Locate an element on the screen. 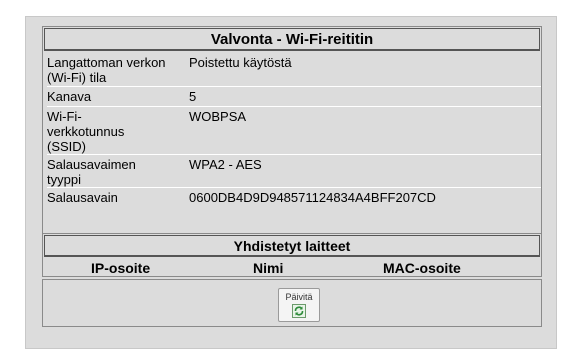  row-channel: Kanava 5 is located at coordinates (294, 97).